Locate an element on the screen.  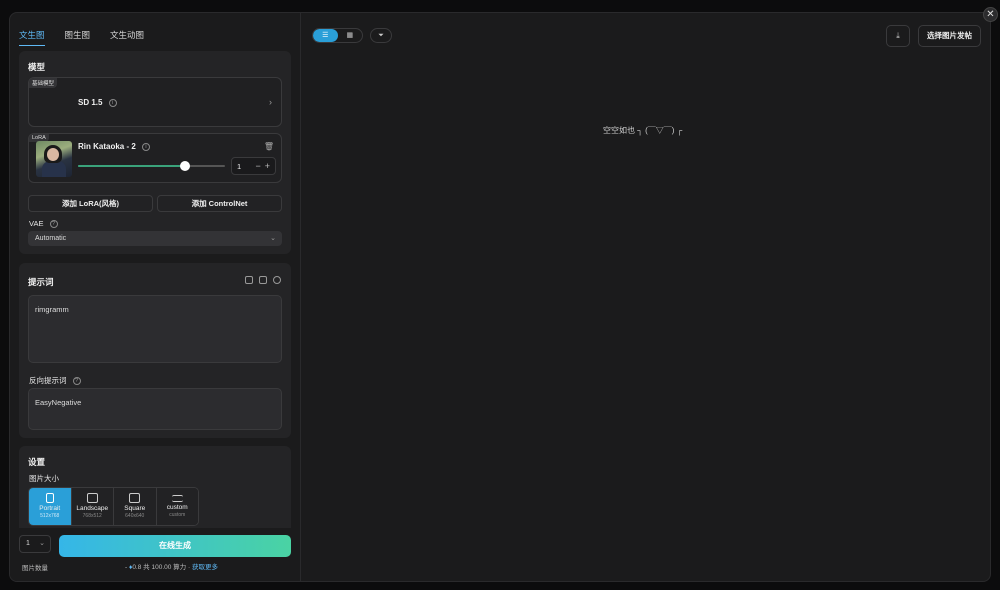
negative-label-row: 反向提示词 ? is located at coordinates (55, 380).